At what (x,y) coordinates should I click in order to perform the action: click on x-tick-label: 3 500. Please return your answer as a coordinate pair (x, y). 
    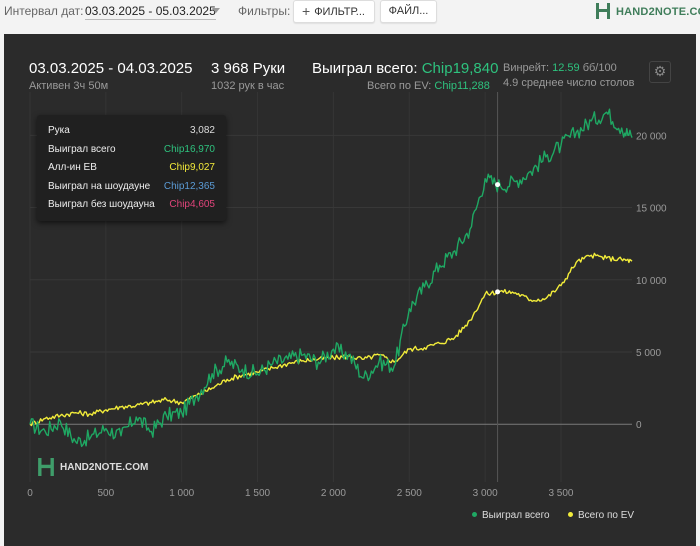
    Looking at the image, I should click on (560, 493).